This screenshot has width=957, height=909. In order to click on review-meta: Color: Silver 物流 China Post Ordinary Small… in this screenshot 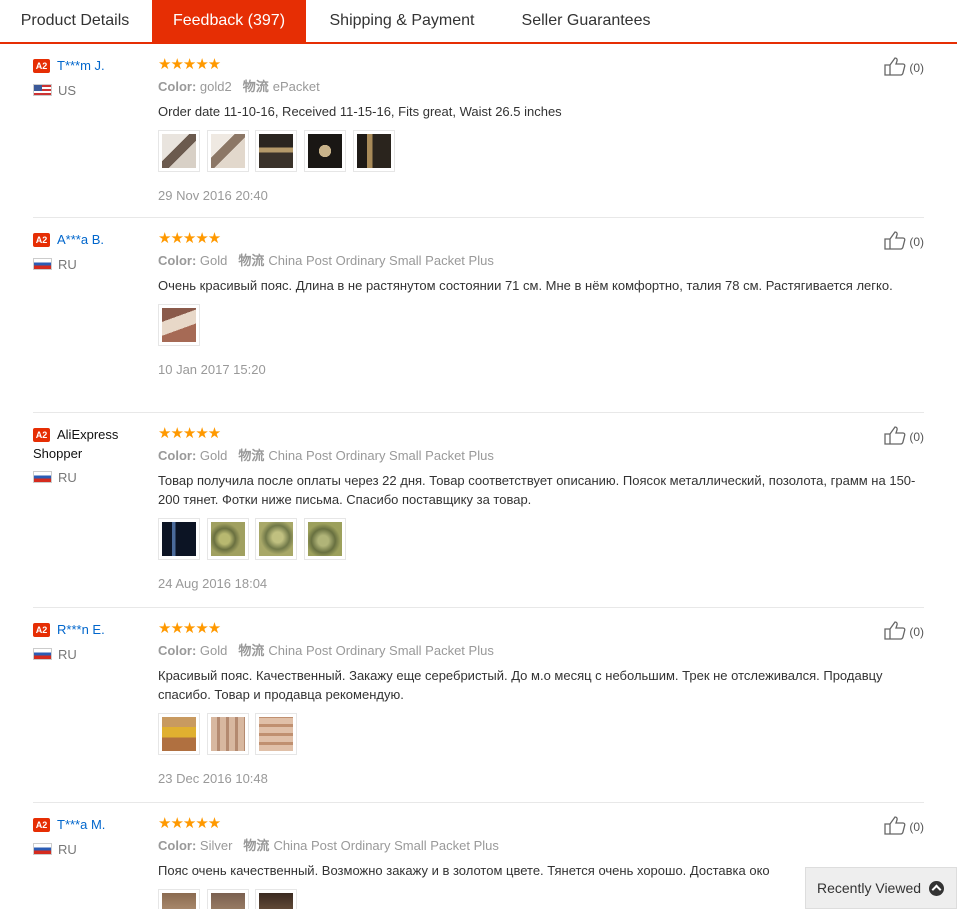, I will do `click(541, 846)`.